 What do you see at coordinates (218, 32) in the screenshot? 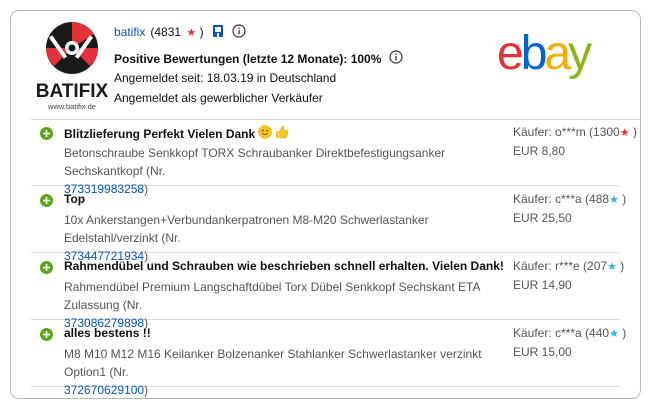
I see `store-icon` at bounding box center [218, 32].